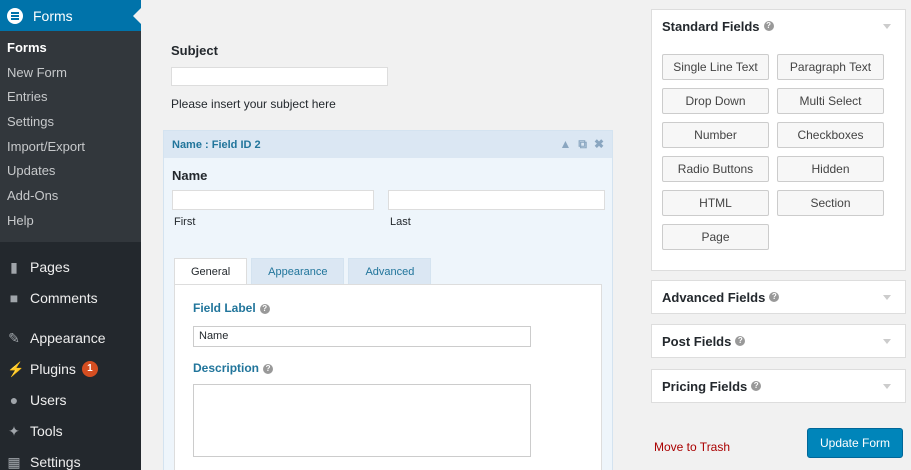 Image resolution: width=911 pixels, height=470 pixels. I want to click on plugins-icon: ⚡, so click(16, 368).